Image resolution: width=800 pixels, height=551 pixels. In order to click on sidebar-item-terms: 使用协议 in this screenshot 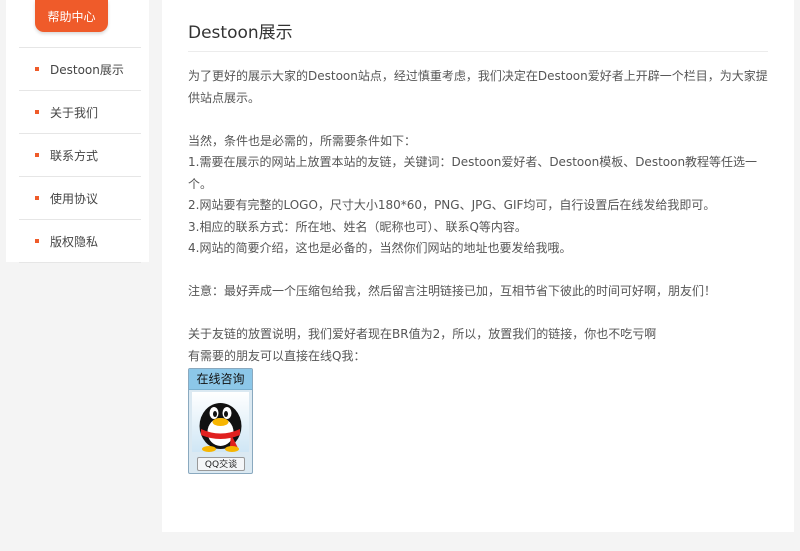, I will do `click(80, 197)`.